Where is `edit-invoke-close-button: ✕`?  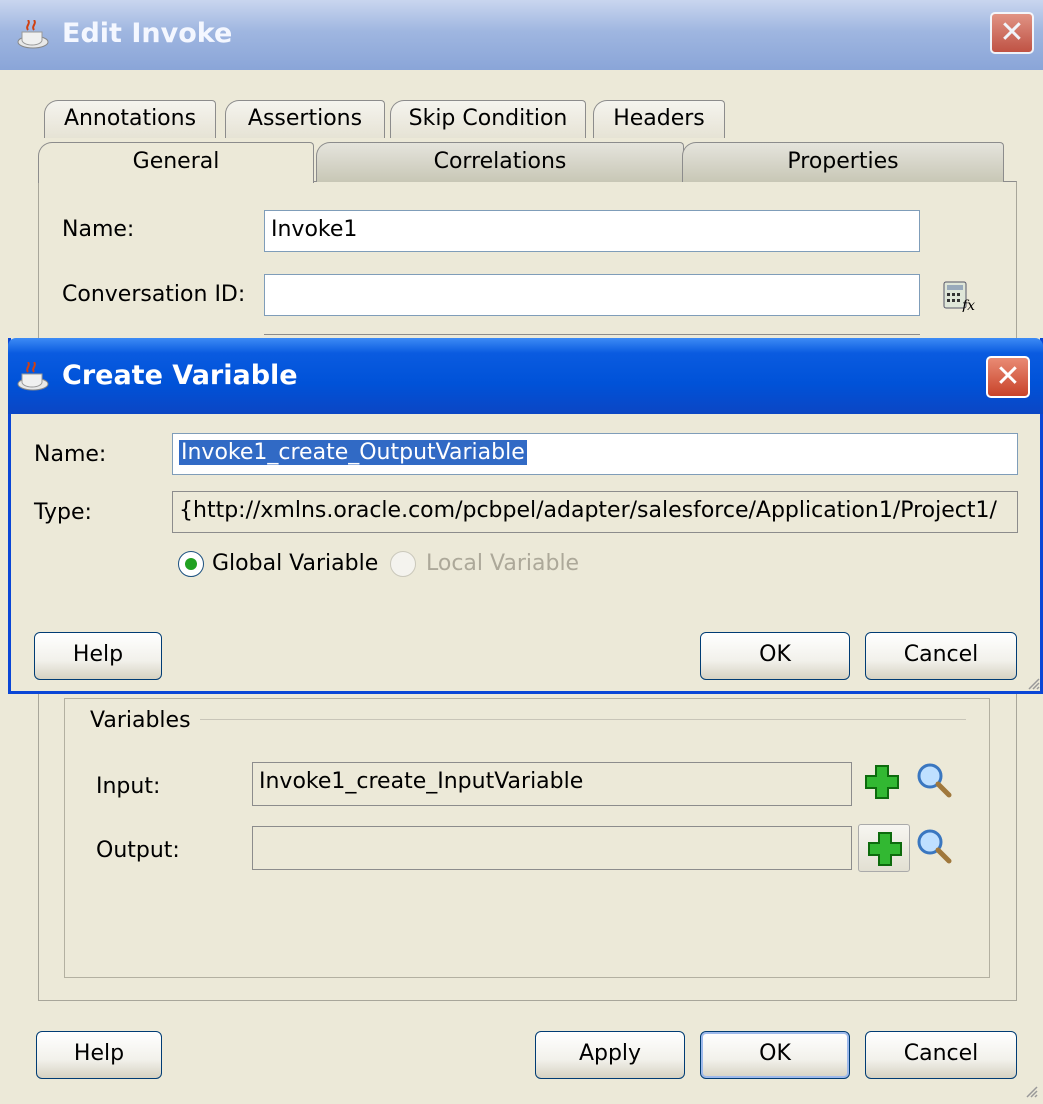
edit-invoke-close-button: ✕ is located at coordinates (1012, 33).